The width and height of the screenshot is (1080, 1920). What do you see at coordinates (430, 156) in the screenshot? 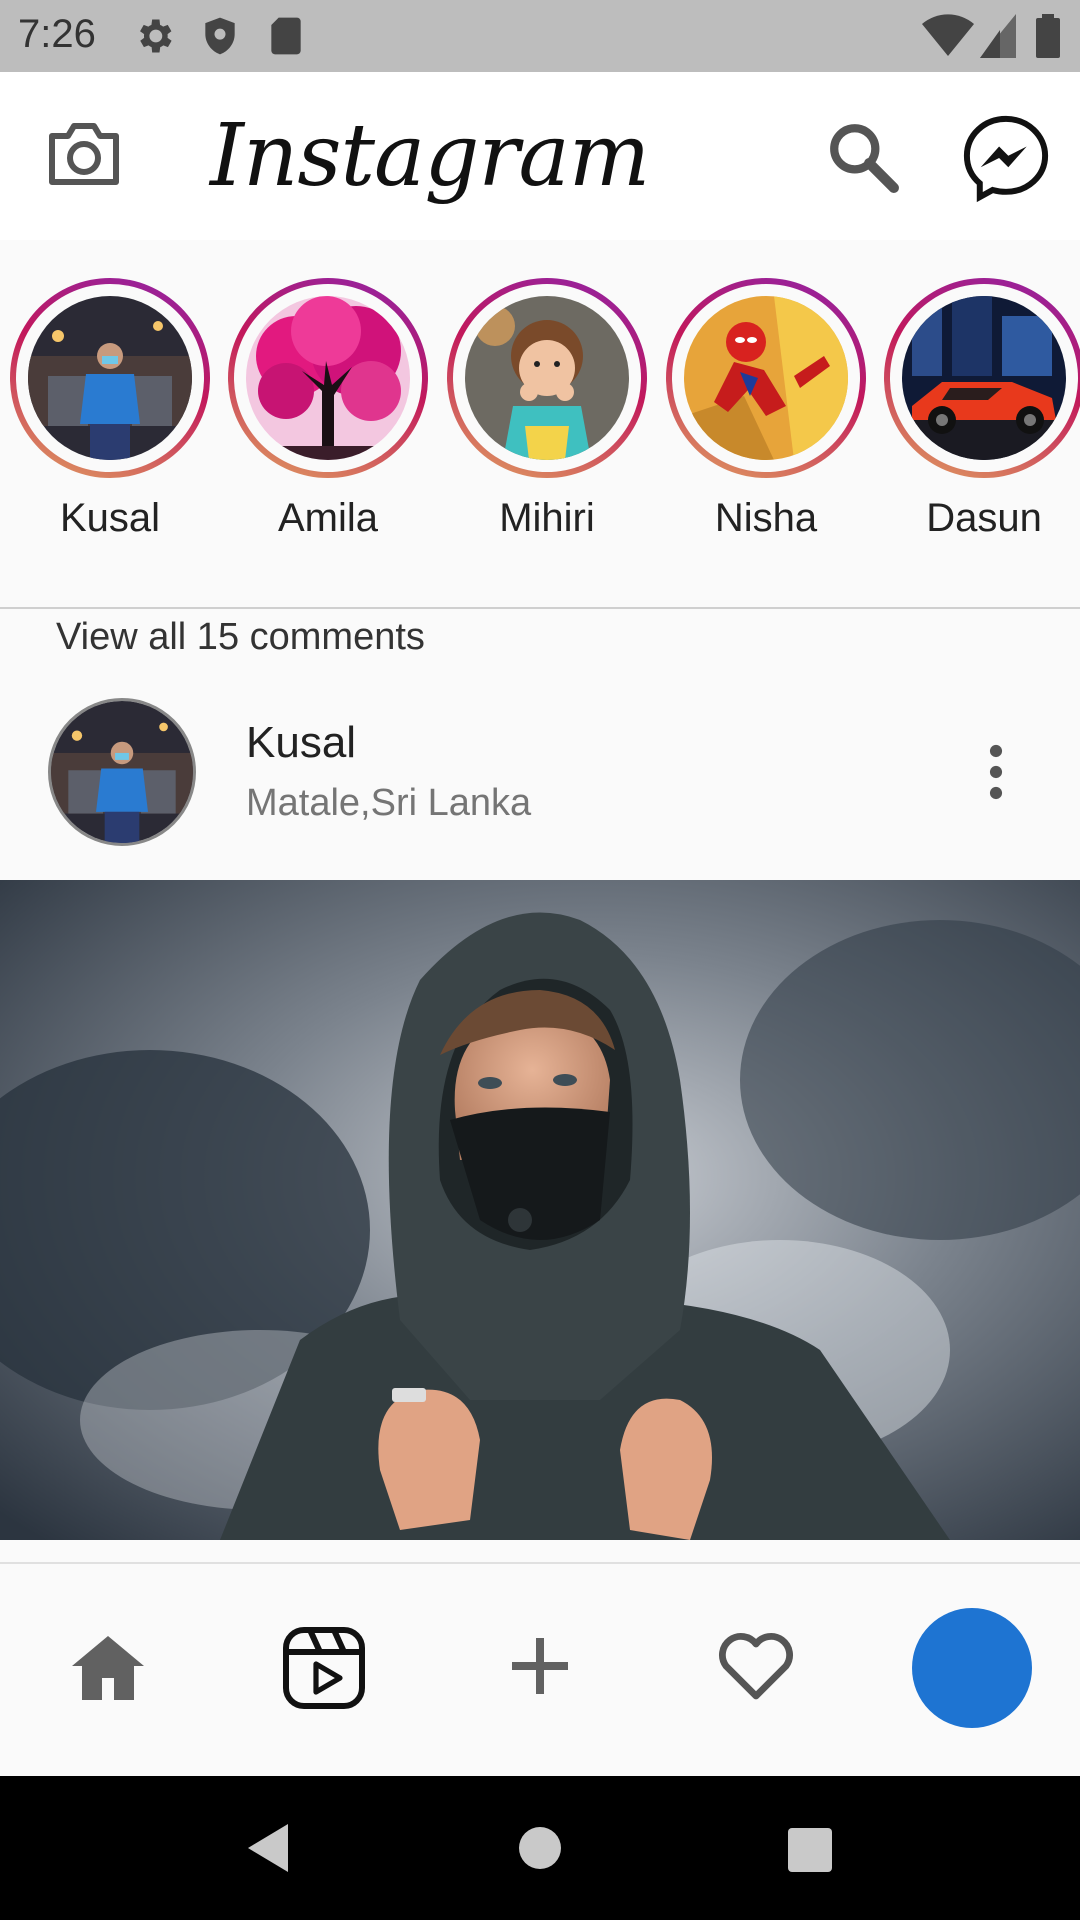
I see `instagram-logo: Instagram` at bounding box center [430, 156].